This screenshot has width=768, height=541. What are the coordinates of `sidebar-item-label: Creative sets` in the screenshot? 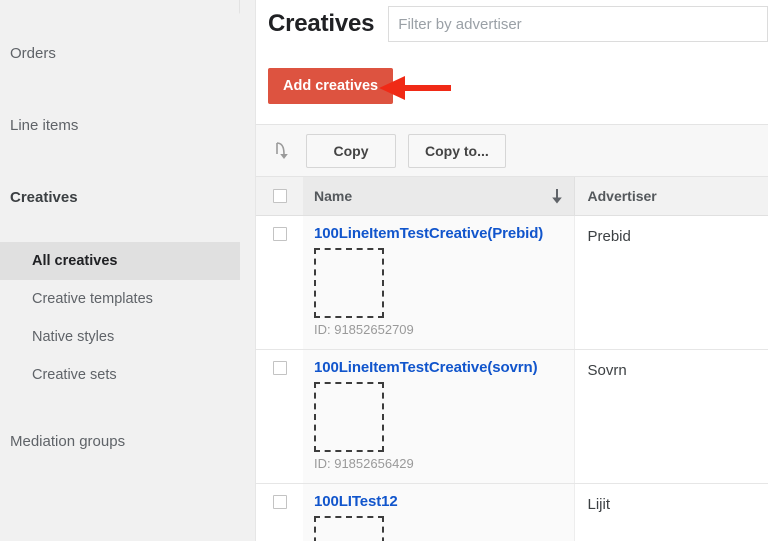 It's located at (74, 375).